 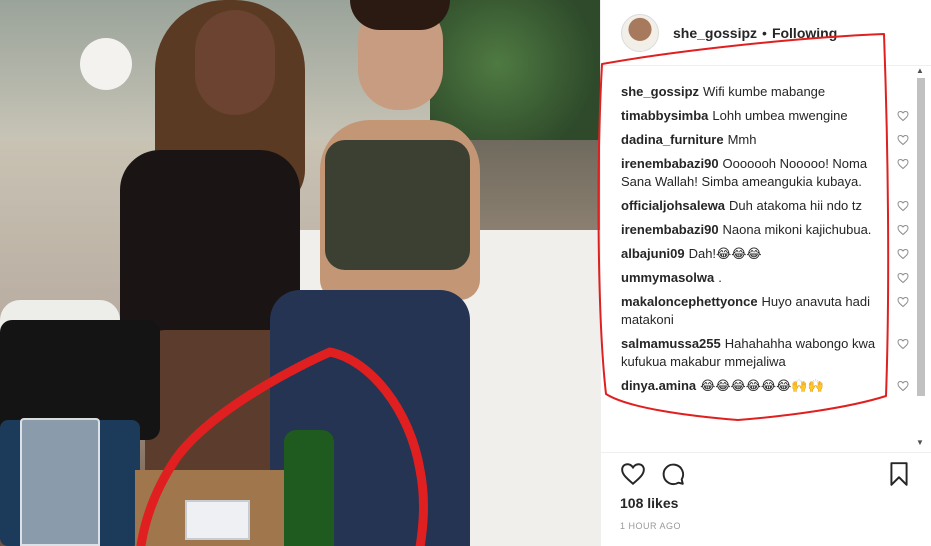 I want to click on comment-username: she_gossipz, so click(x=660, y=91).